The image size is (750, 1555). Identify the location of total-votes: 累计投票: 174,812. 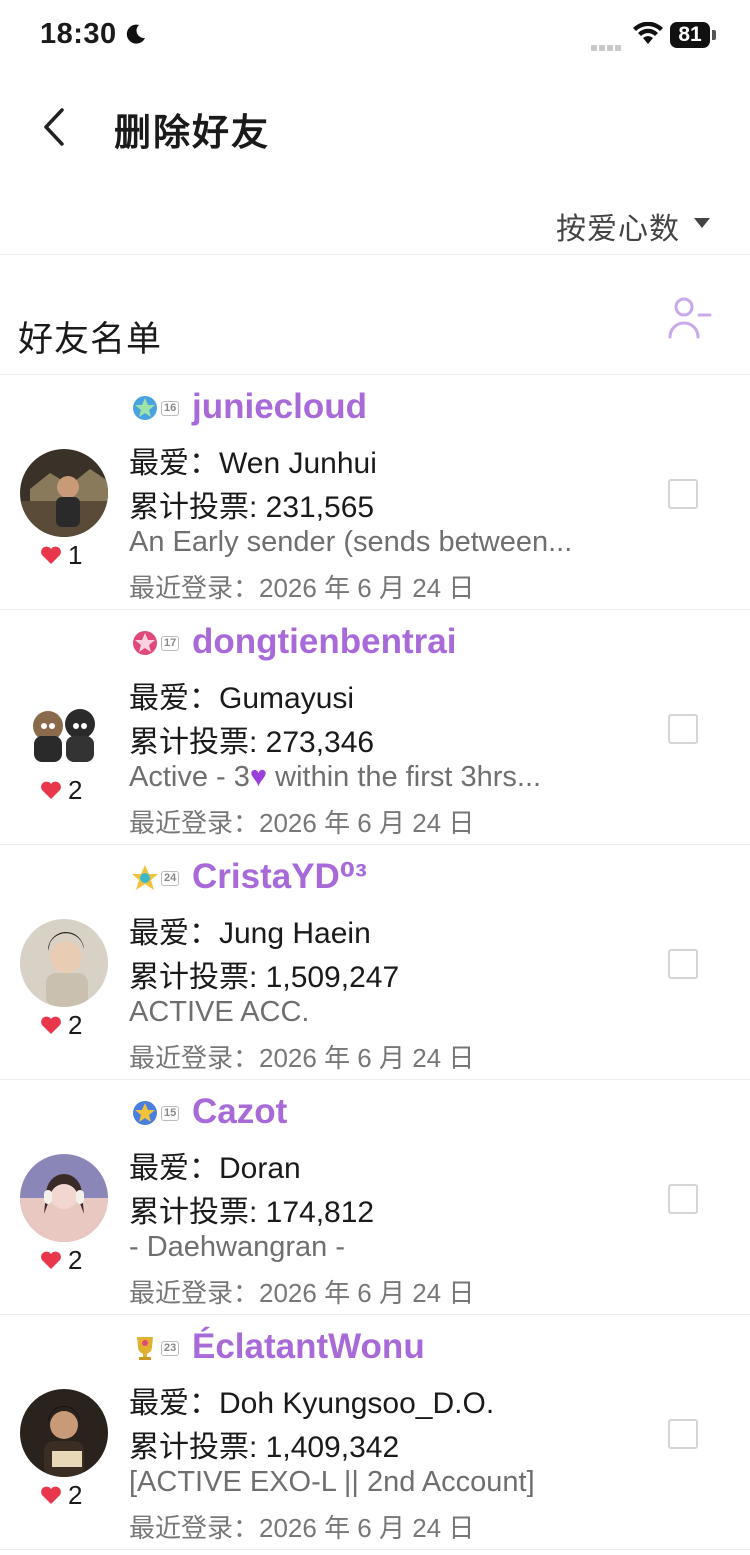
(252, 1212).